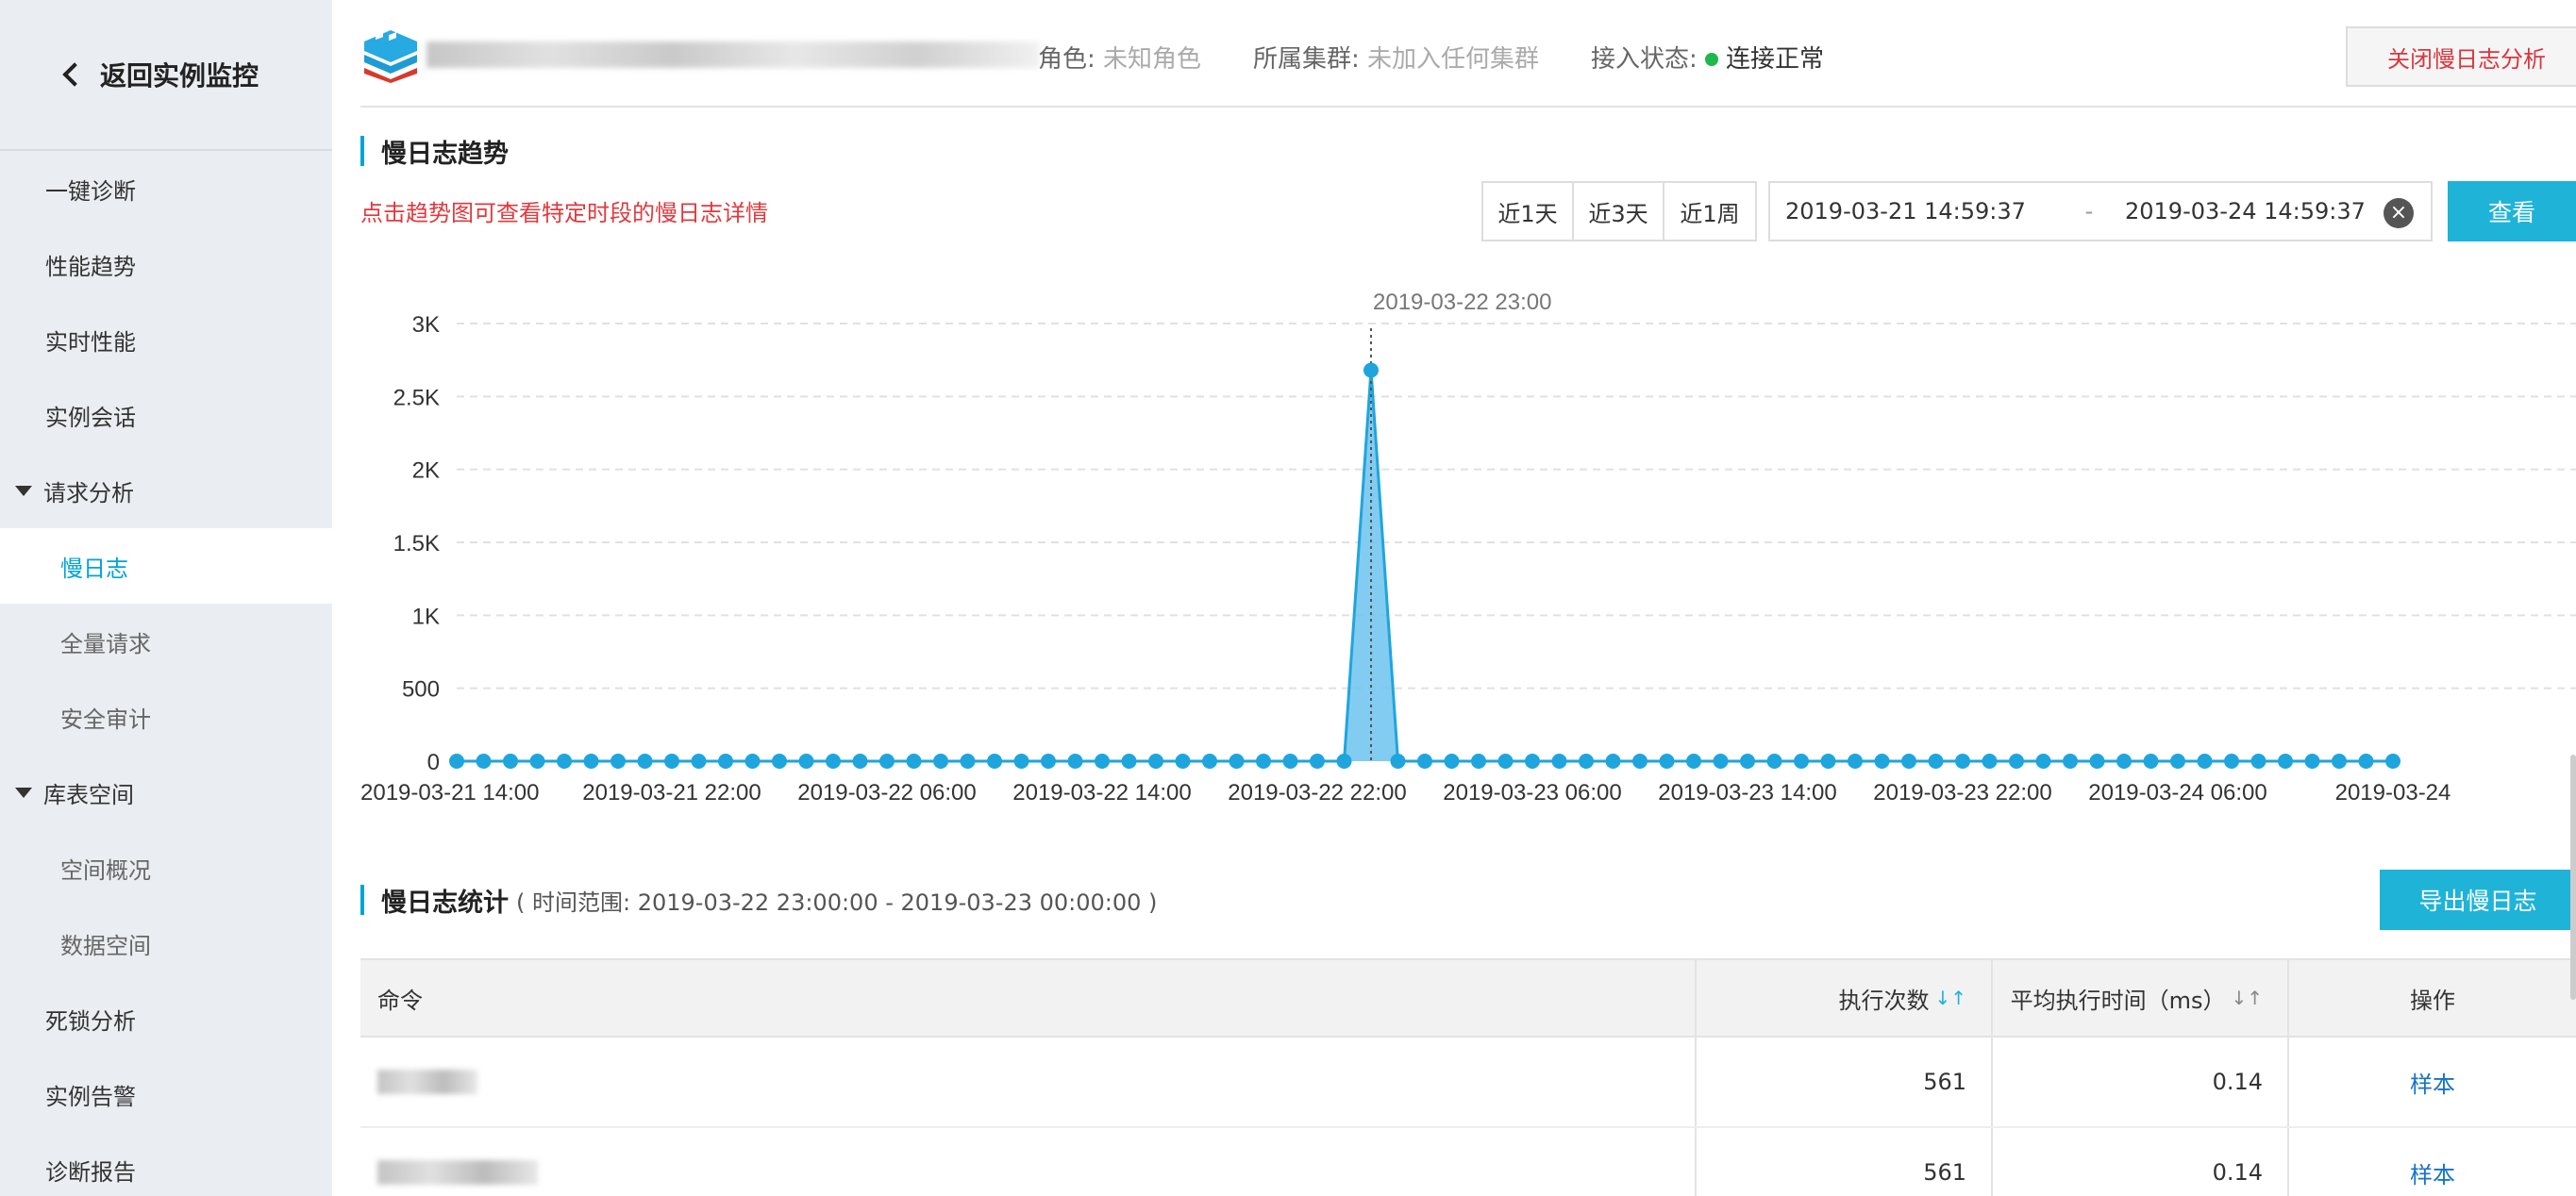 The height and width of the screenshot is (1196, 2576). Describe the element at coordinates (105, 719) in the screenshot. I see `sidebar-item-label: 安全审计` at that location.